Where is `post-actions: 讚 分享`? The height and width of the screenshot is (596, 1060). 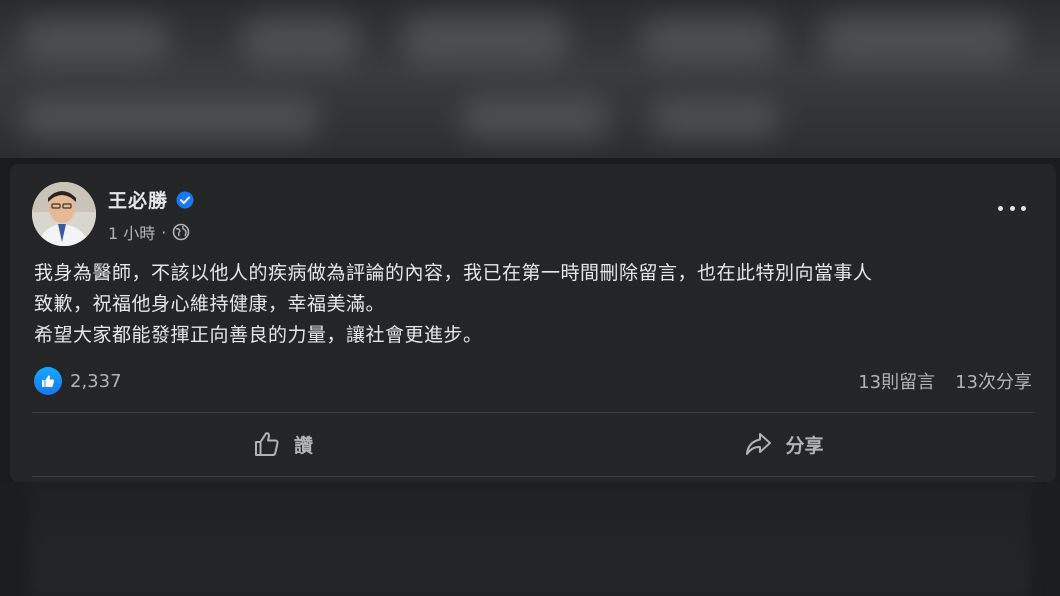 post-actions: 讚 分享 is located at coordinates (533, 444).